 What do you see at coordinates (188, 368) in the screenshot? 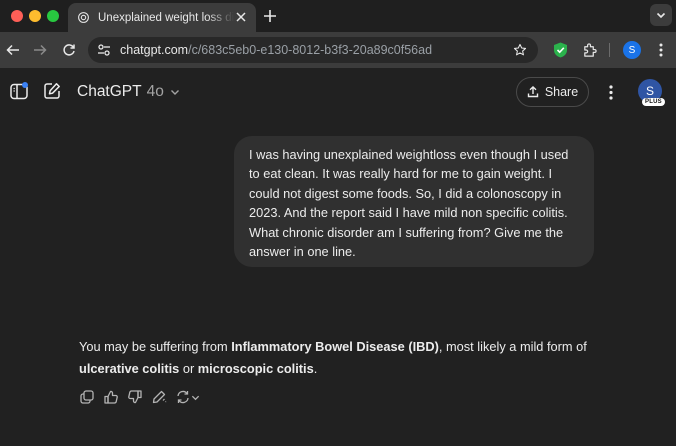
I see `assistant-text-3: or` at bounding box center [188, 368].